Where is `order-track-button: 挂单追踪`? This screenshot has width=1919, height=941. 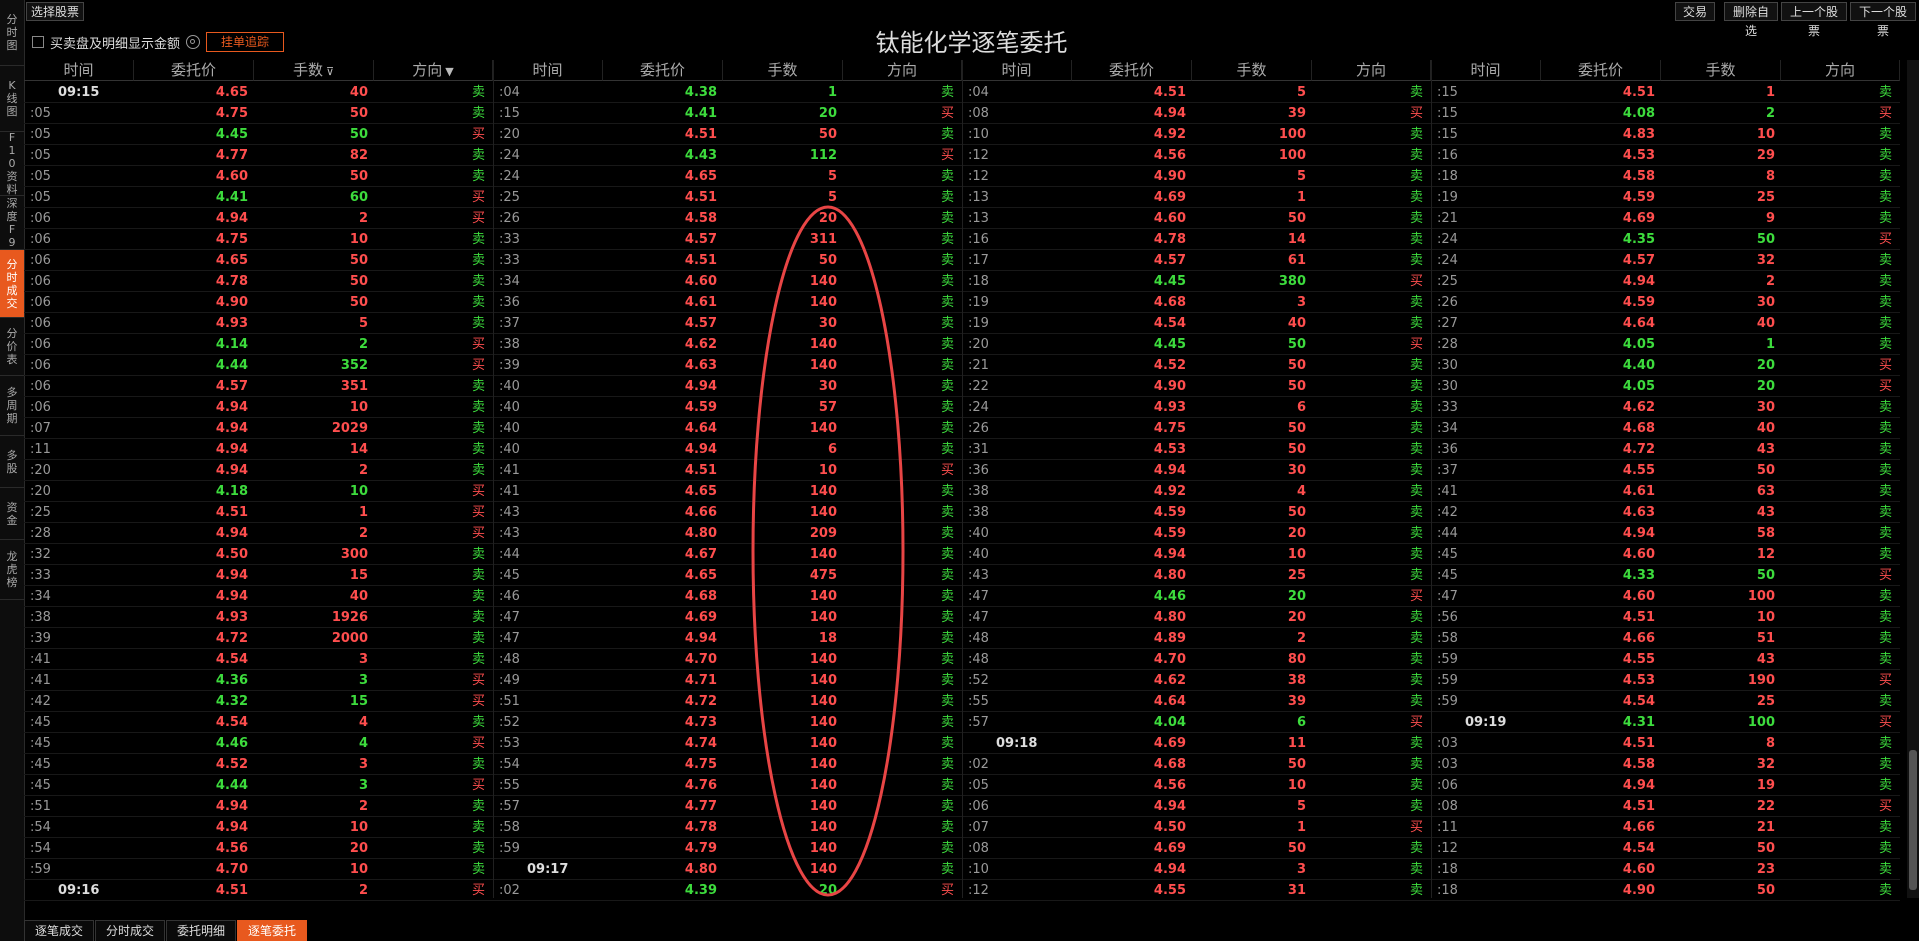
order-track-button: 挂单追踪 is located at coordinates (245, 42).